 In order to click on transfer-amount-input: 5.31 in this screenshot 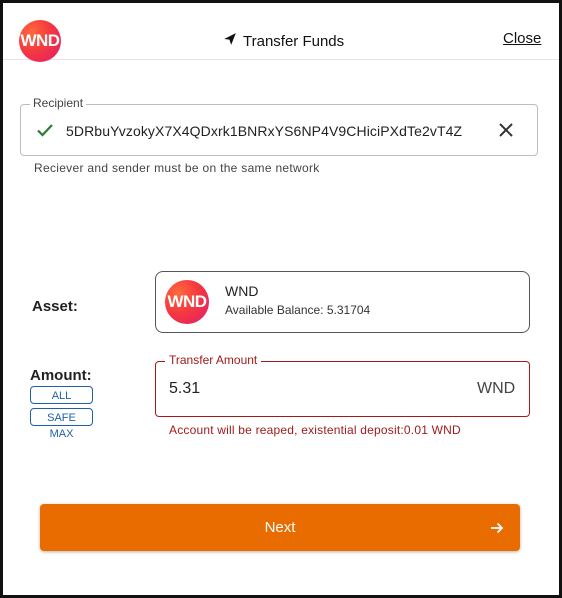, I will do `click(184, 389)`.